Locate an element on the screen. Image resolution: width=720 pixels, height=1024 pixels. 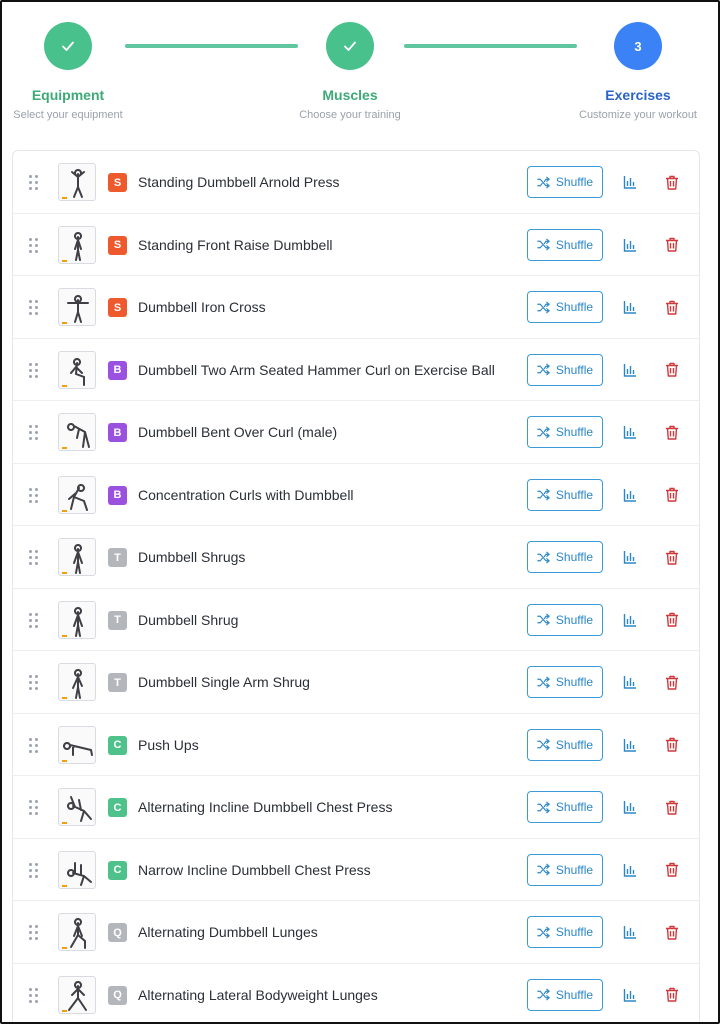
step-muscles: Muscles Choose your training is located at coordinates (350, 71).